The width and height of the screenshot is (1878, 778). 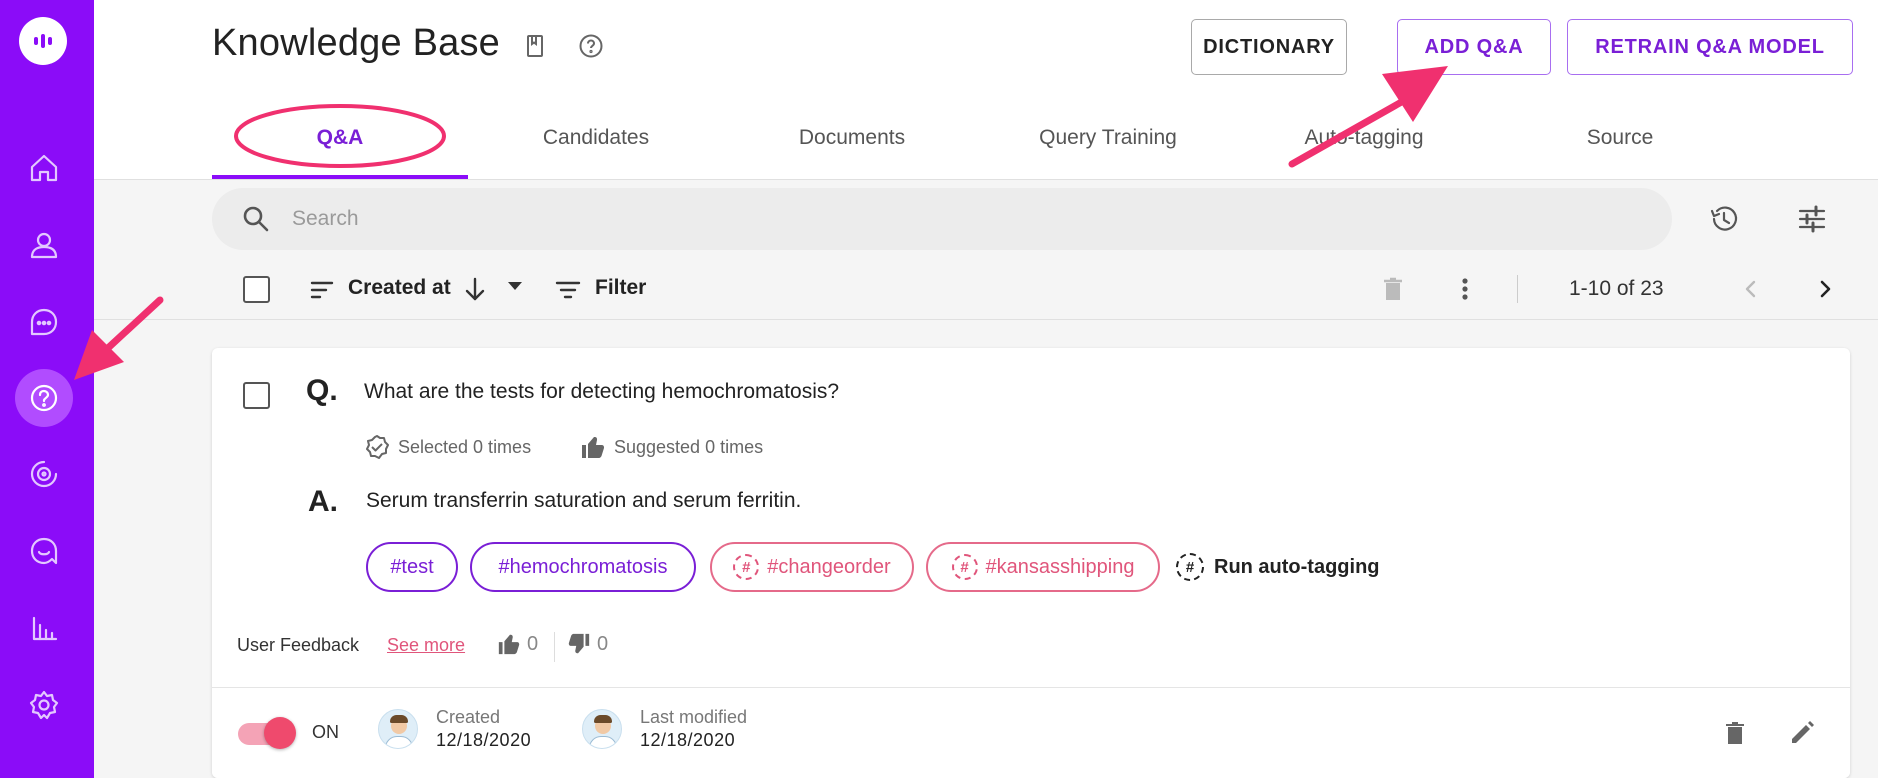 I want to click on feedback-thumbs-up: 0, so click(x=517, y=644).